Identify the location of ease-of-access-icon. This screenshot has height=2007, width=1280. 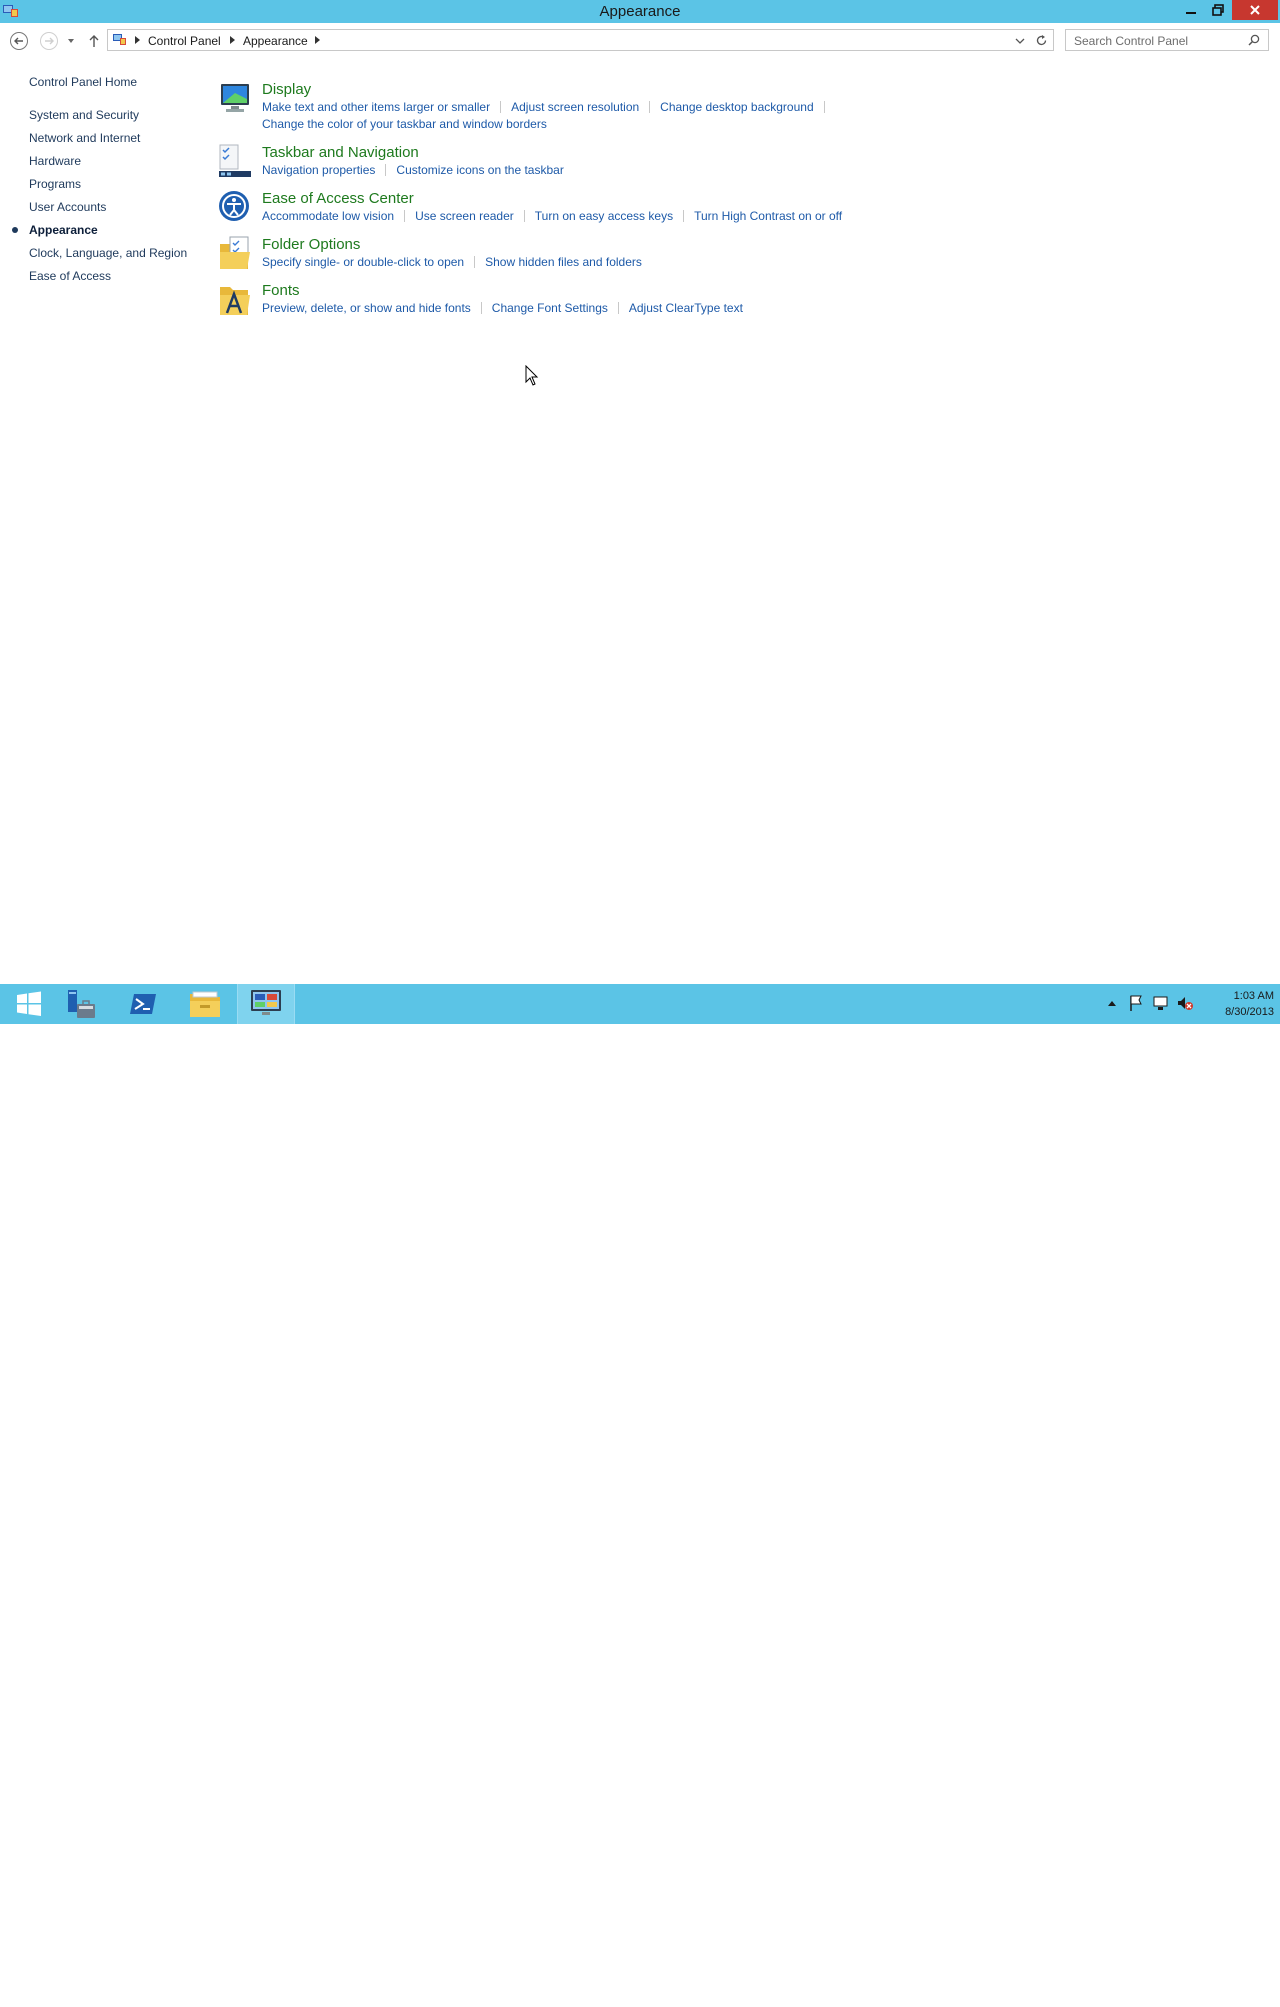
(235, 208).